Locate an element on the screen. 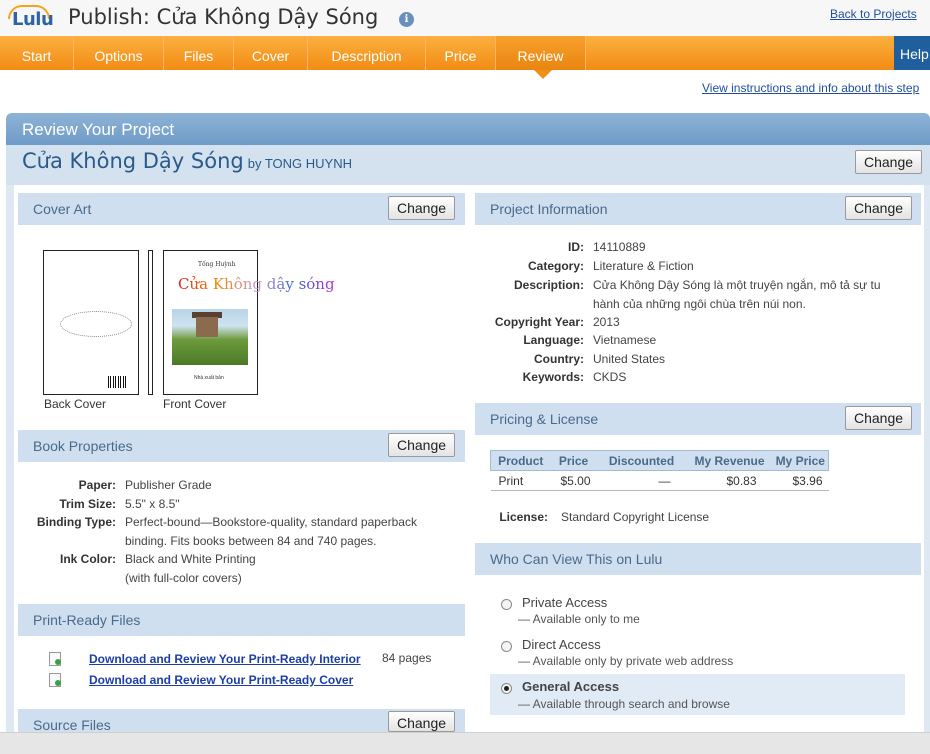 This screenshot has width=930, height=754. property-value: 5.5" x 8.5" is located at coordinates (152, 504).